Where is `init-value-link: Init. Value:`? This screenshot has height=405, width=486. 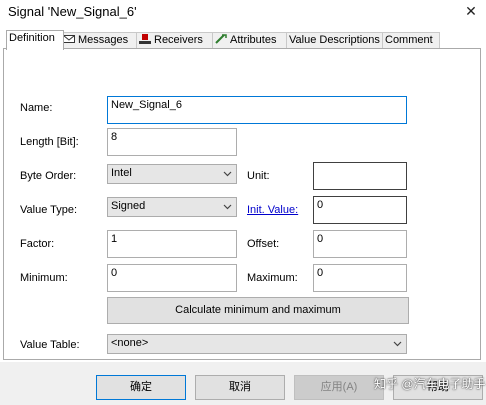
init-value-link: Init. Value: is located at coordinates (272, 210).